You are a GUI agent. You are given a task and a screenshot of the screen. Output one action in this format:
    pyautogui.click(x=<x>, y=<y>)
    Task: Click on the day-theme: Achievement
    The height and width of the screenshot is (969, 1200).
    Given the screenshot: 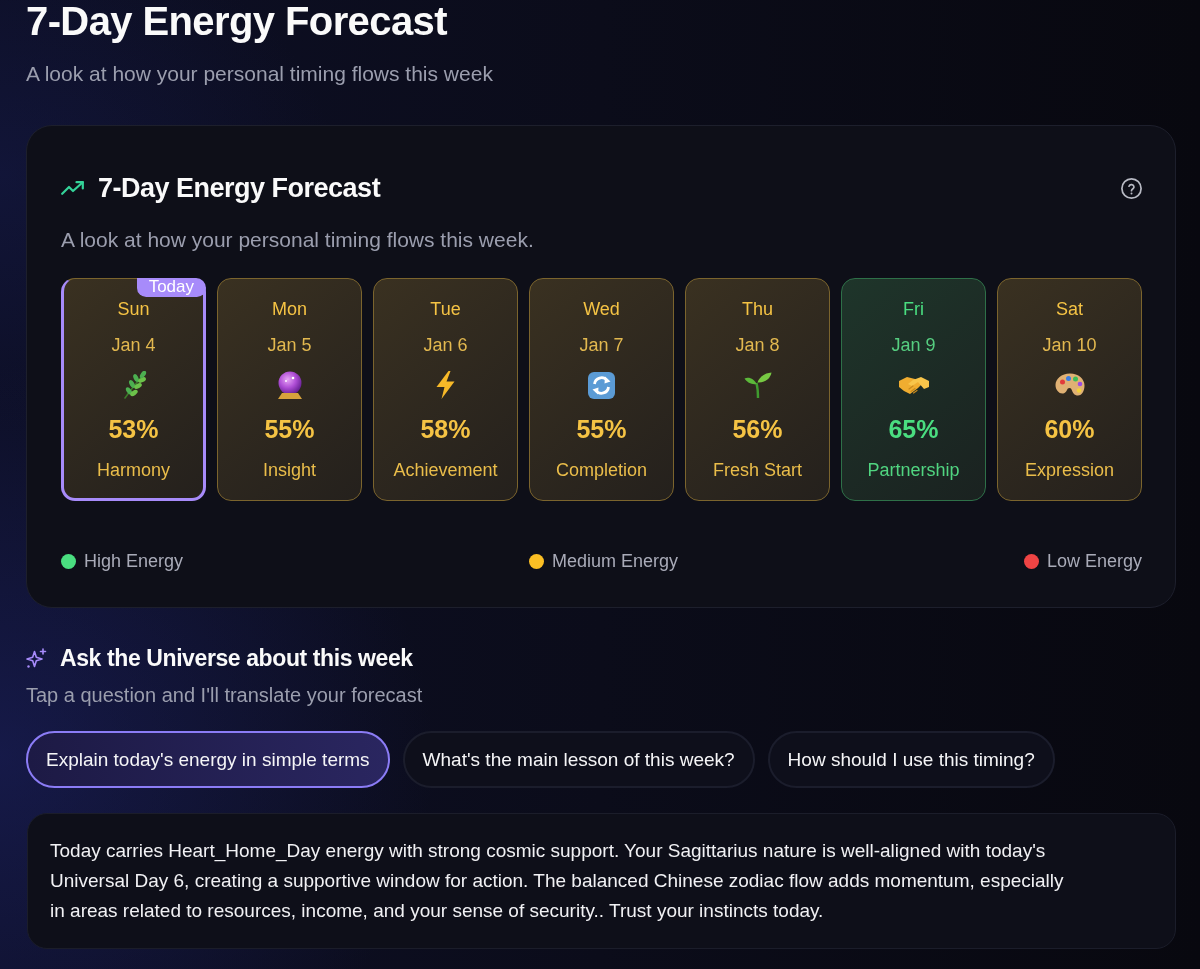 What is the action you would take?
    pyautogui.click(x=445, y=470)
    